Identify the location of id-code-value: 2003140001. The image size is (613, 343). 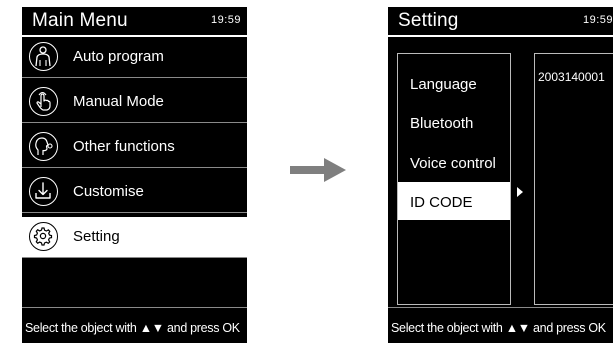
(571, 77).